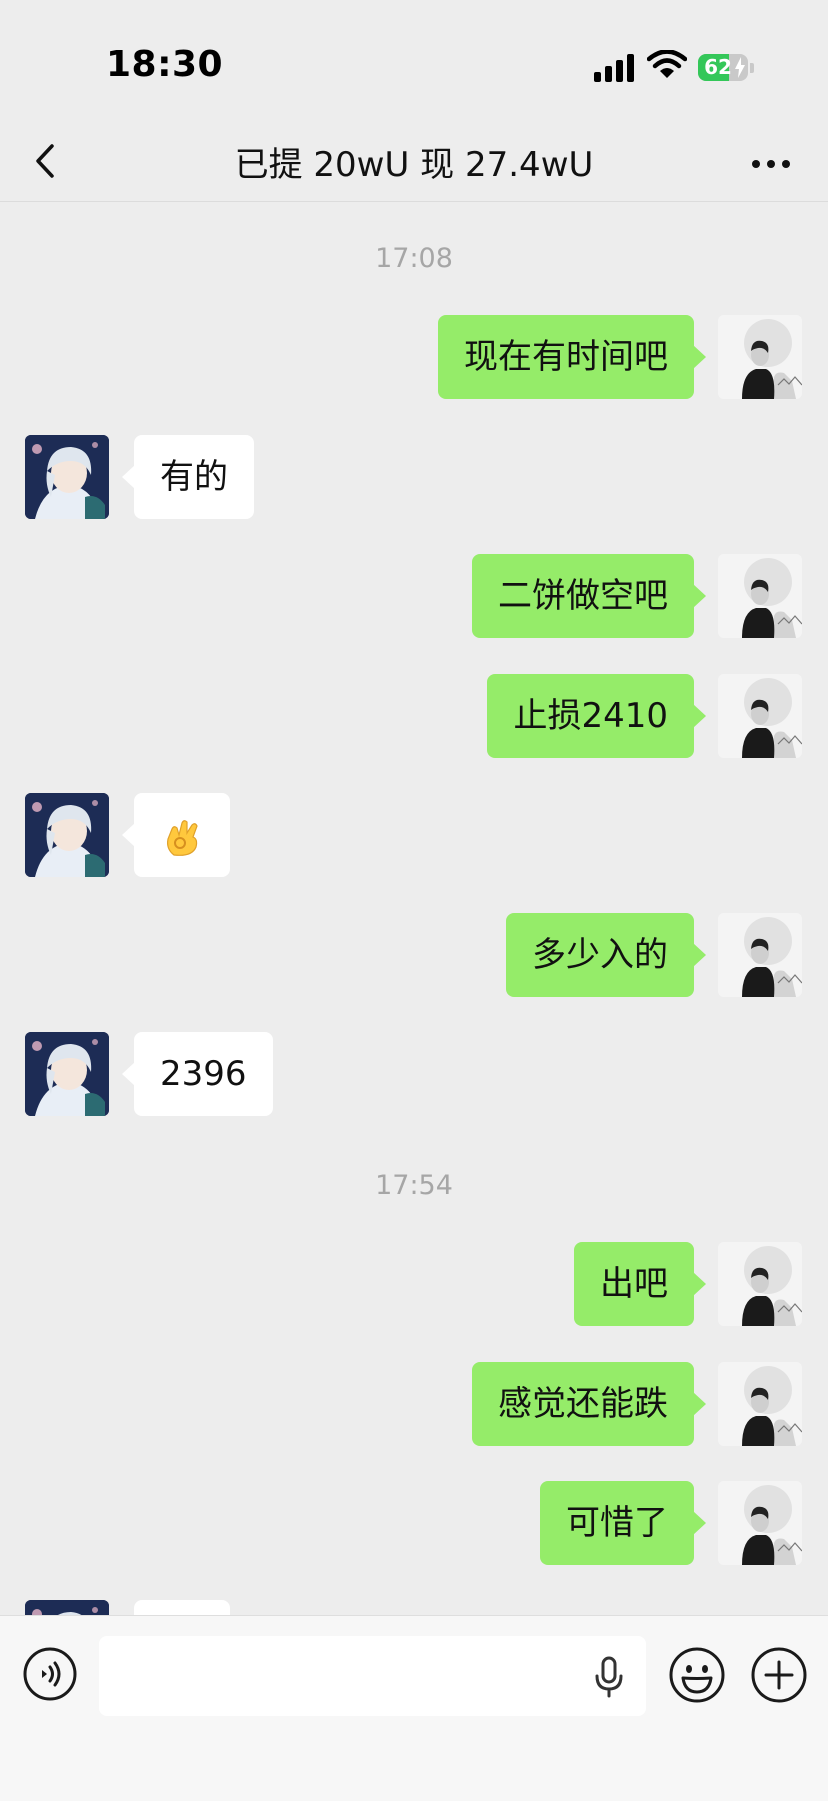 The image size is (828, 1801). I want to click on timestamp: 17:08, so click(414, 258).